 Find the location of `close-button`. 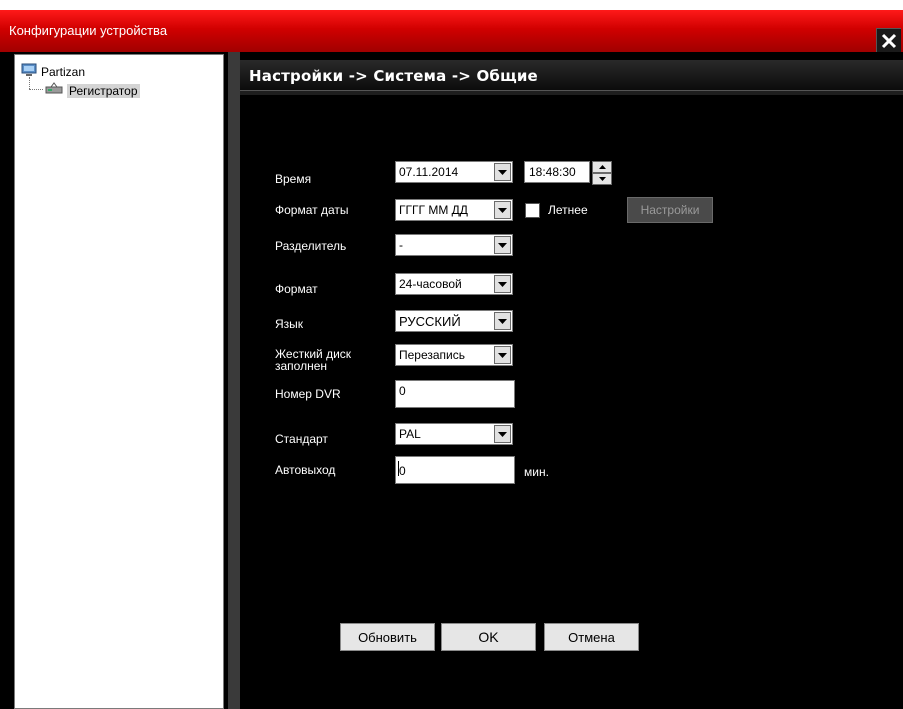

close-button is located at coordinates (888, 40).